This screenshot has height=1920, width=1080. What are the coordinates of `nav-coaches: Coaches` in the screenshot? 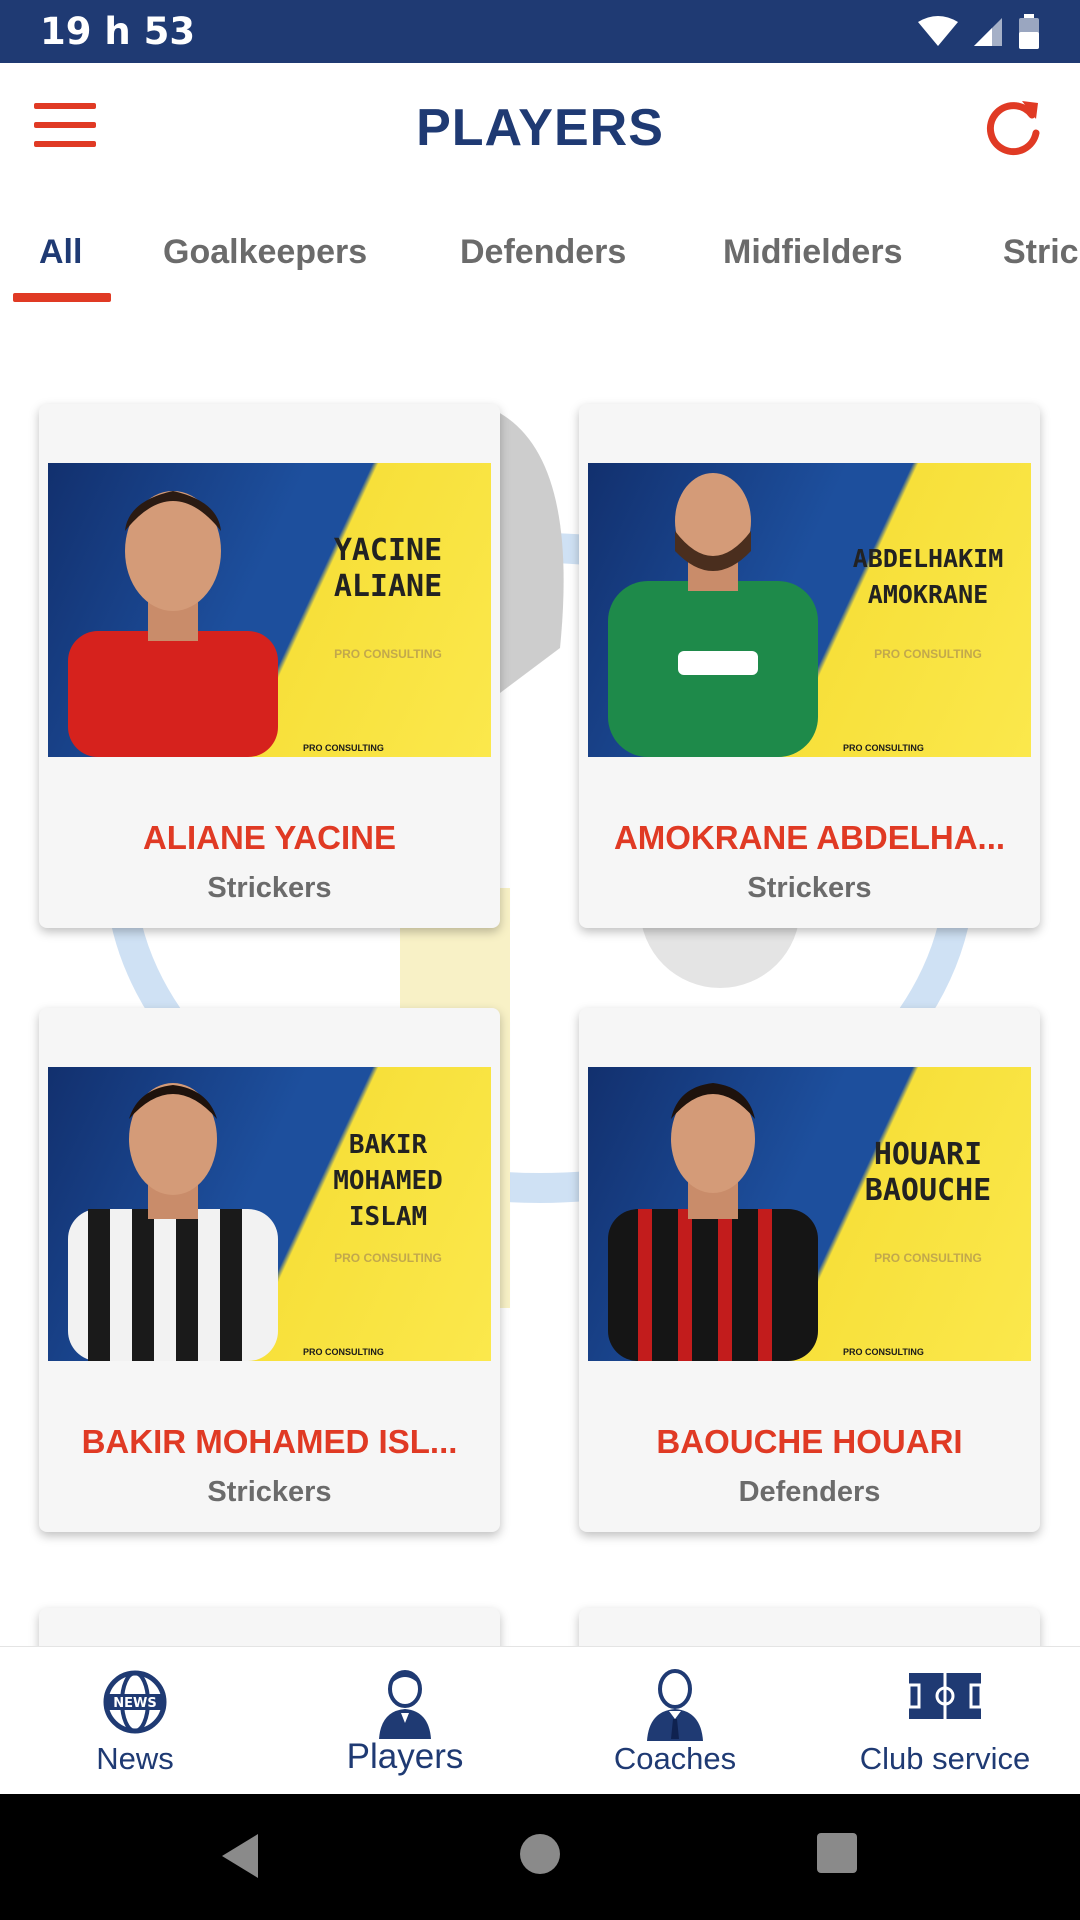 It's located at (675, 1721).